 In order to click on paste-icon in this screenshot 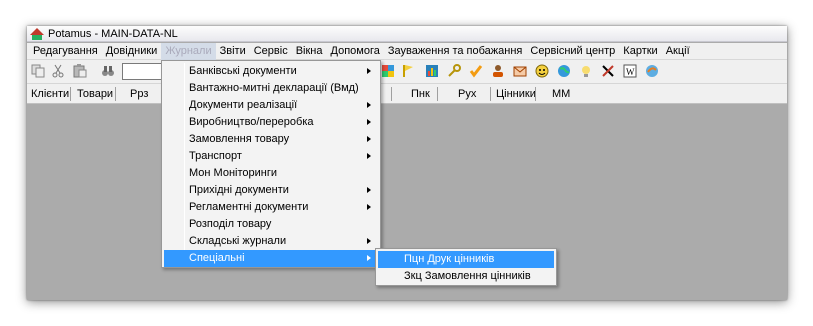, I will do `click(80, 71)`.